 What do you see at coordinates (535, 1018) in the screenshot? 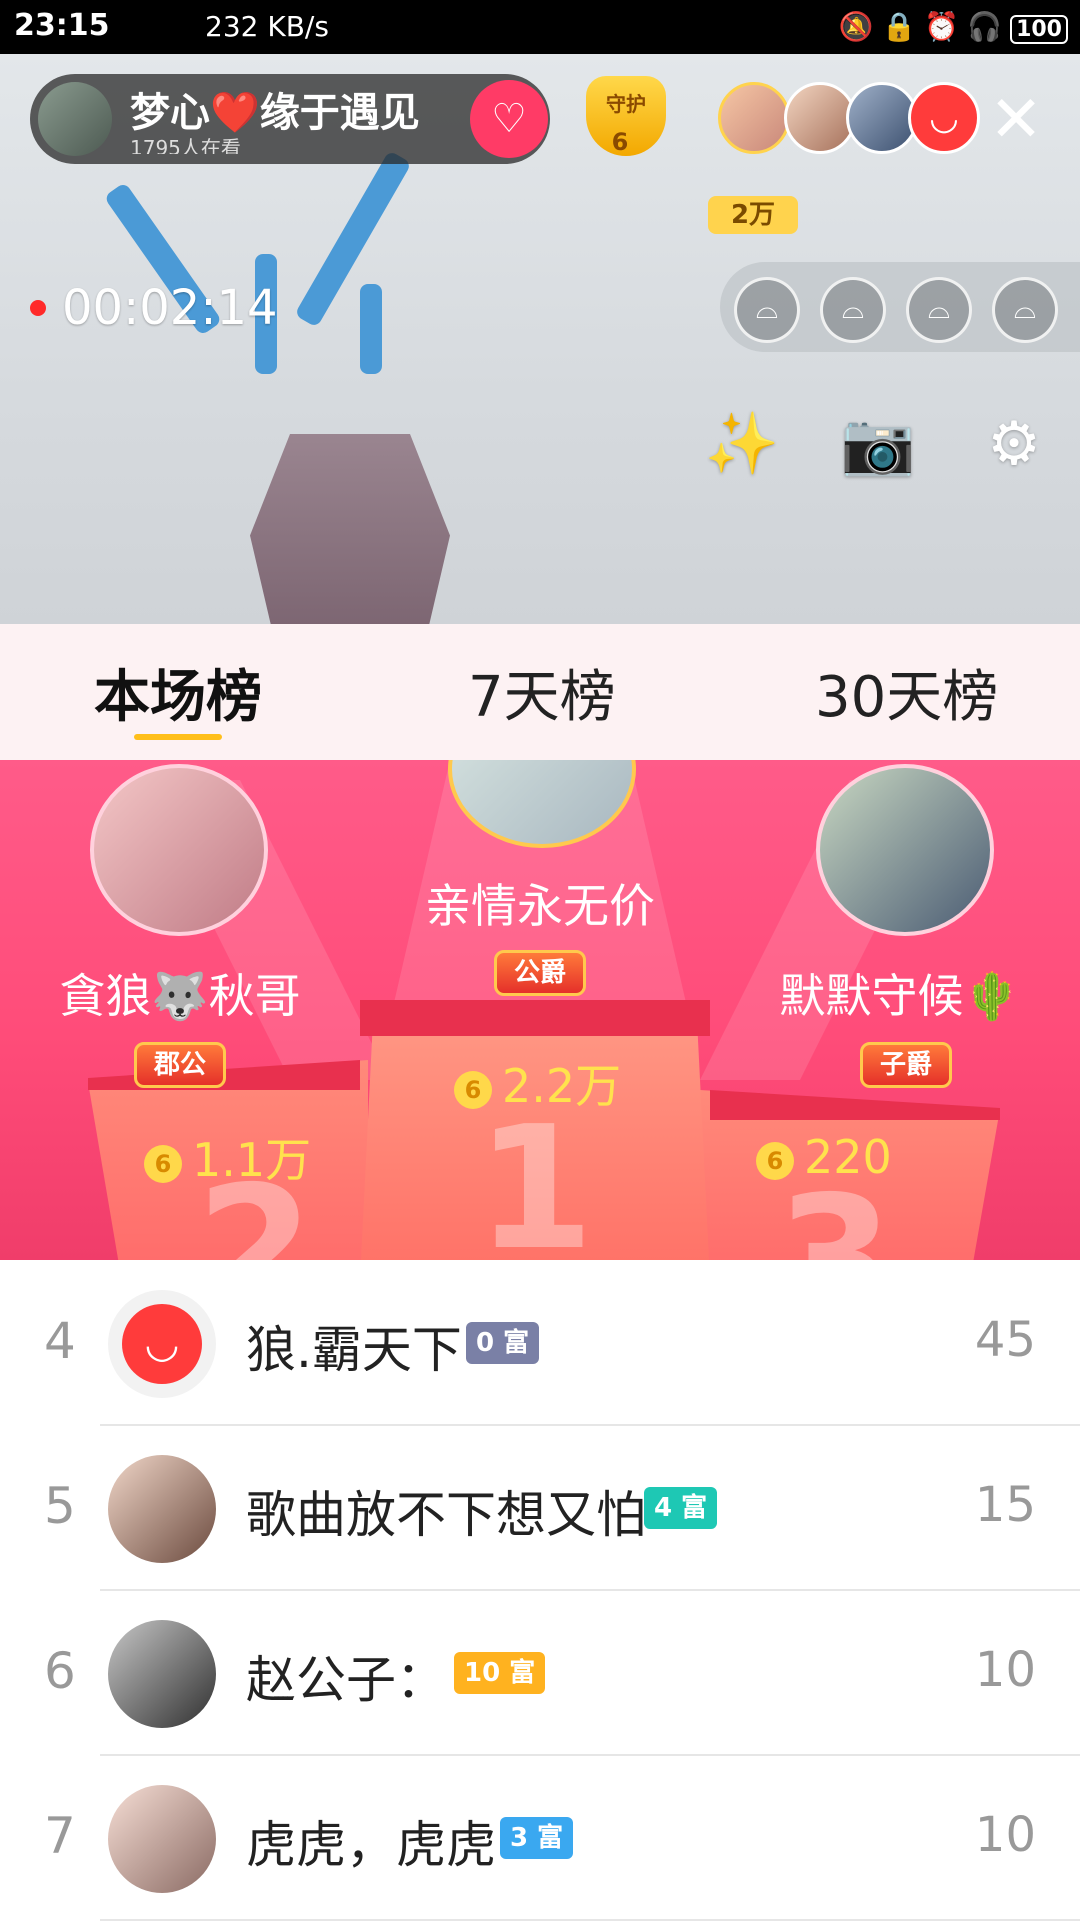
I see `podium-top-first` at bounding box center [535, 1018].